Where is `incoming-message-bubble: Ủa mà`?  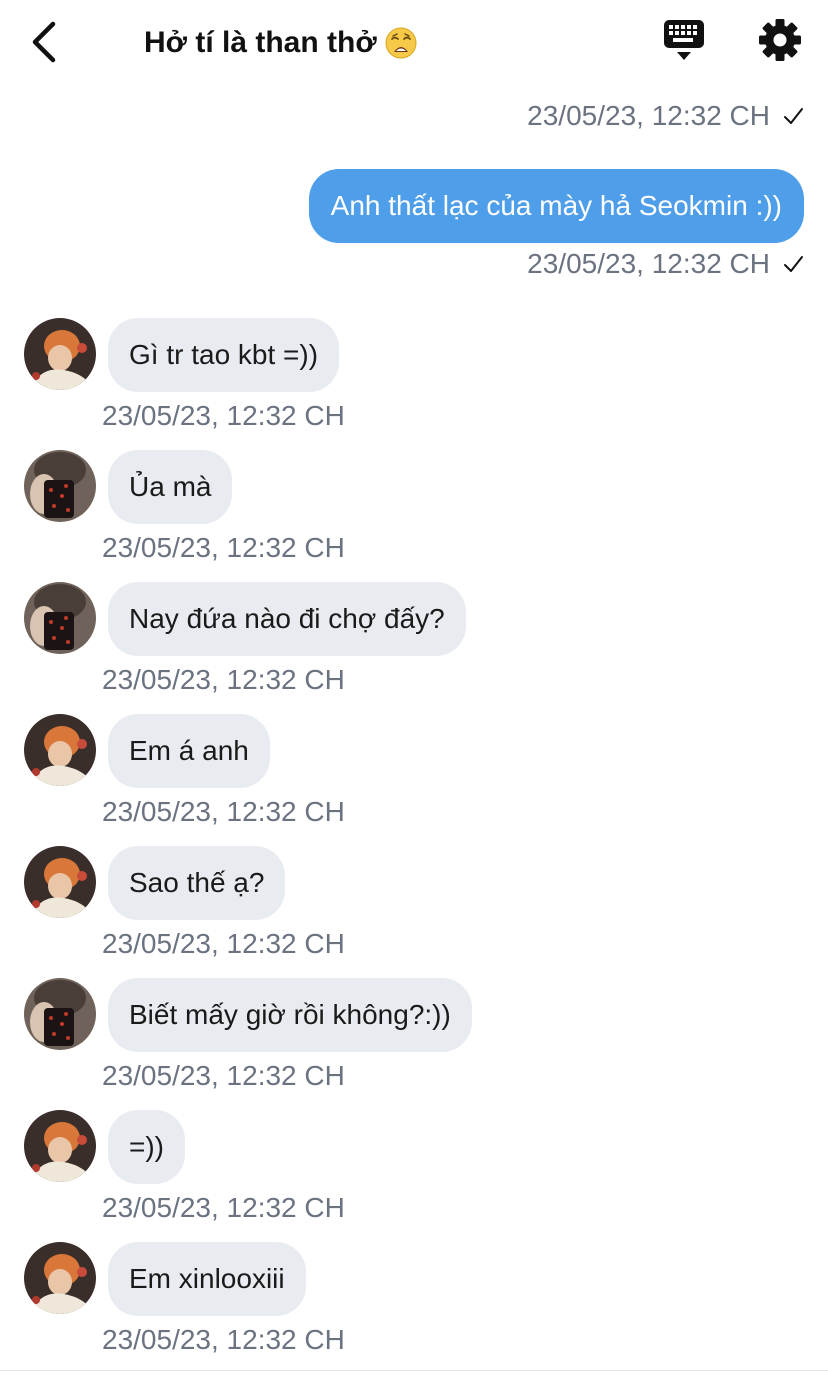 incoming-message-bubble: Ủa mà is located at coordinates (170, 487).